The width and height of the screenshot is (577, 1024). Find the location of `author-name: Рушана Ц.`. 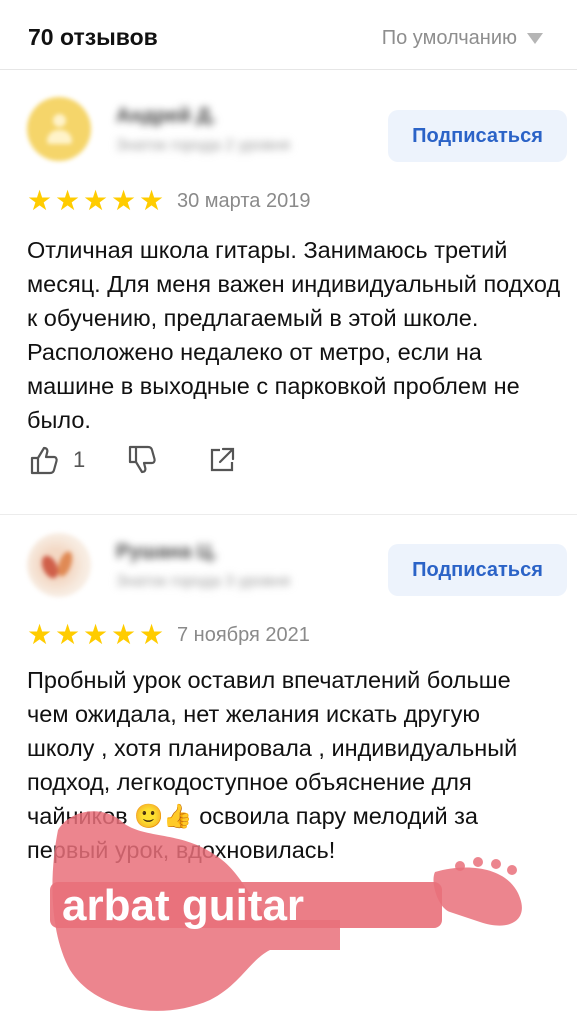

author-name: Рушана Ц. is located at coordinates (166, 552).